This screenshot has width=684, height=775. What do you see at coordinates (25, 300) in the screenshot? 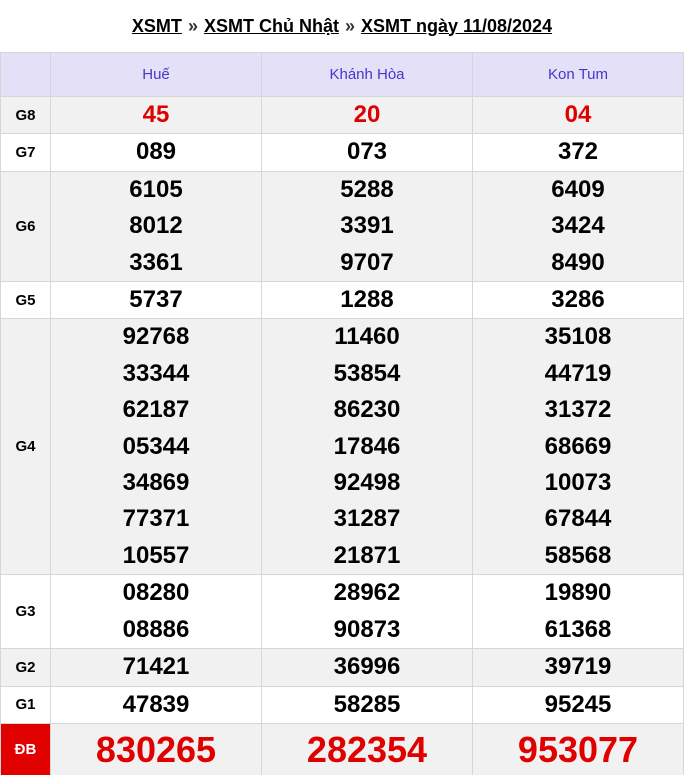
I see `prize-label: G5` at bounding box center [25, 300].